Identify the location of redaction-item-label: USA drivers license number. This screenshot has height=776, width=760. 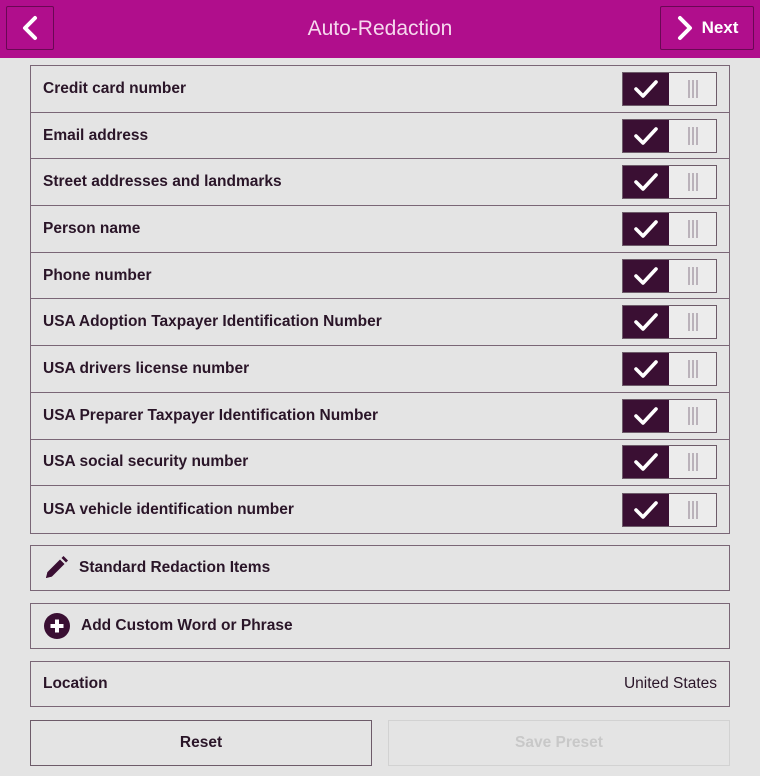
(146, 368).